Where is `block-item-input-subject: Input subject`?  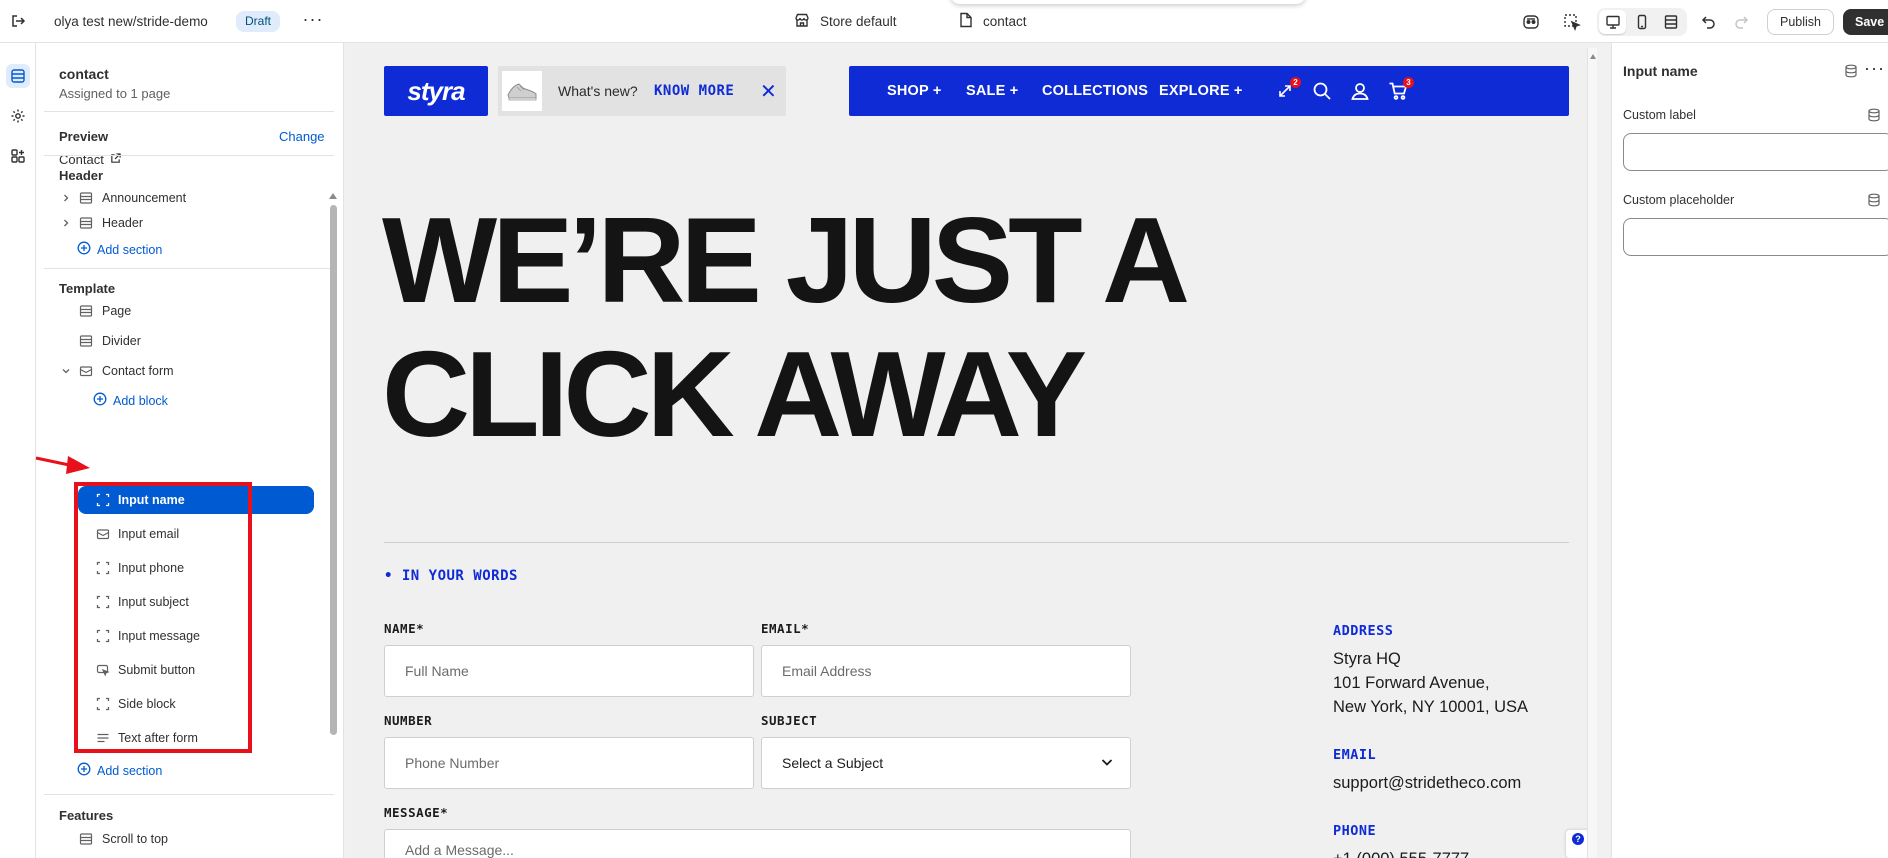 block-item-input-subject: Input subject is located at coordinates (196, 602).